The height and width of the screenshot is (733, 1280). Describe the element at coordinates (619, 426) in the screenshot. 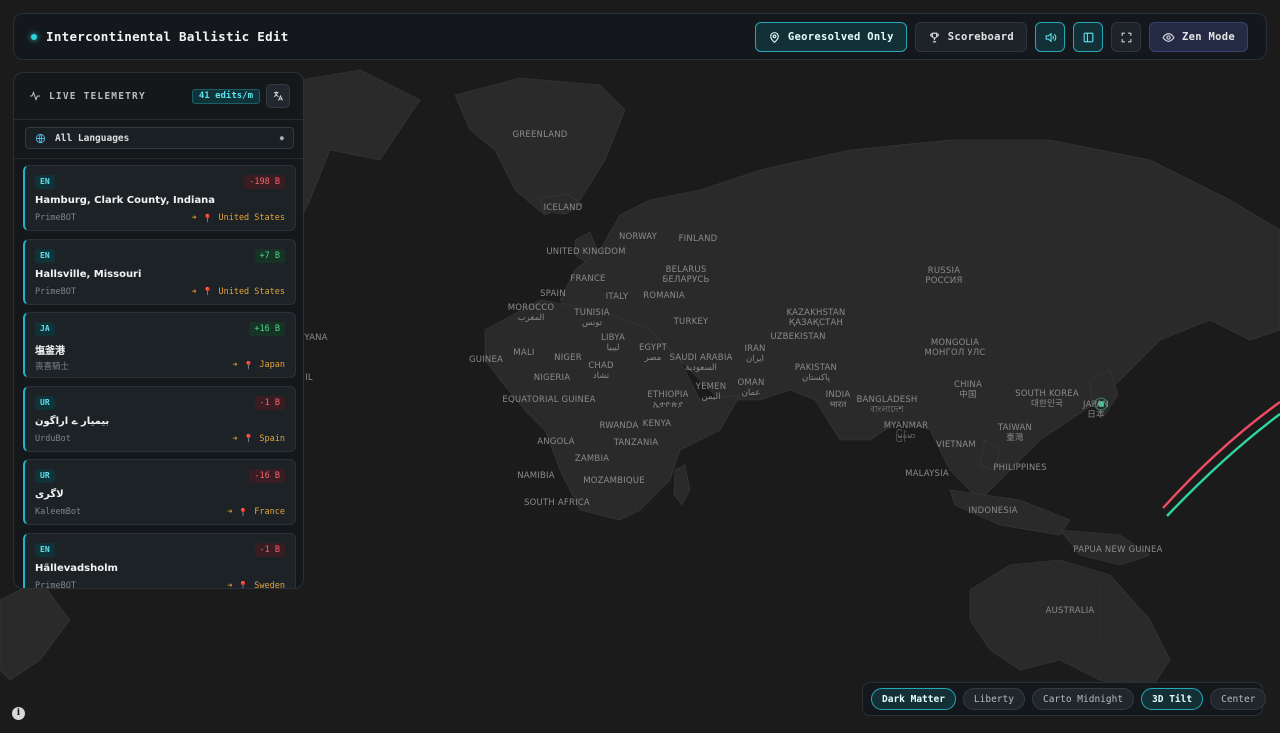

I see `label-rwanda: RWANDA` at that location.